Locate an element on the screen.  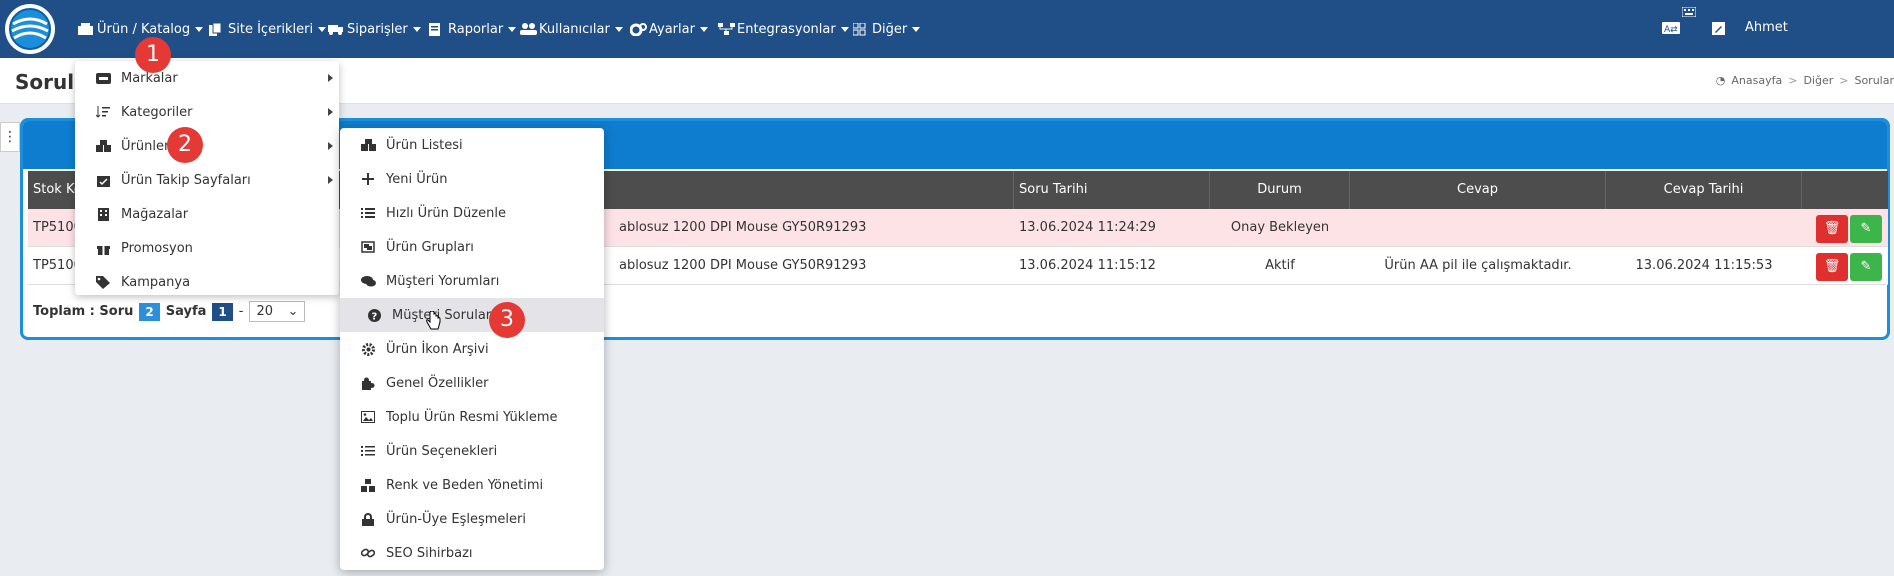
cell-cevap: Ürün AA pil ile çalışmaktadır. is located at coordinates (1478, 265).